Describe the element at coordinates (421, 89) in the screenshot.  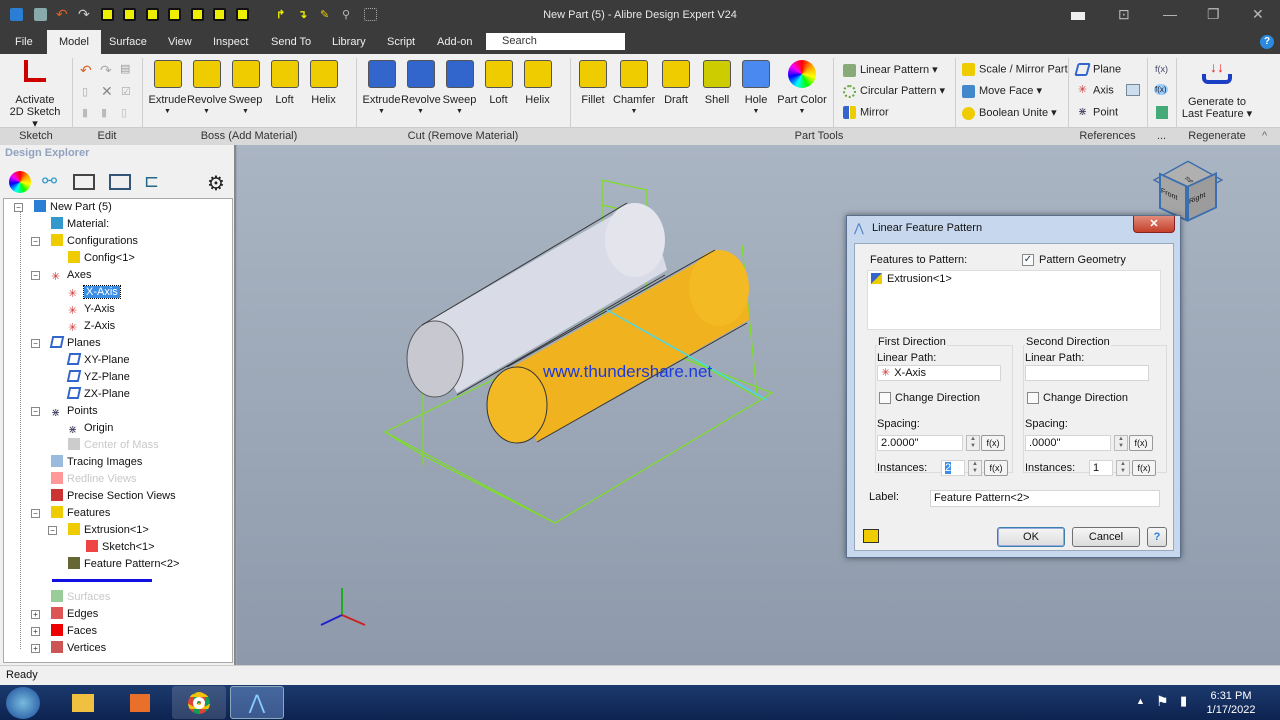
I see `ribbon-cut-revolve-button: Revolve ▼` at that location.